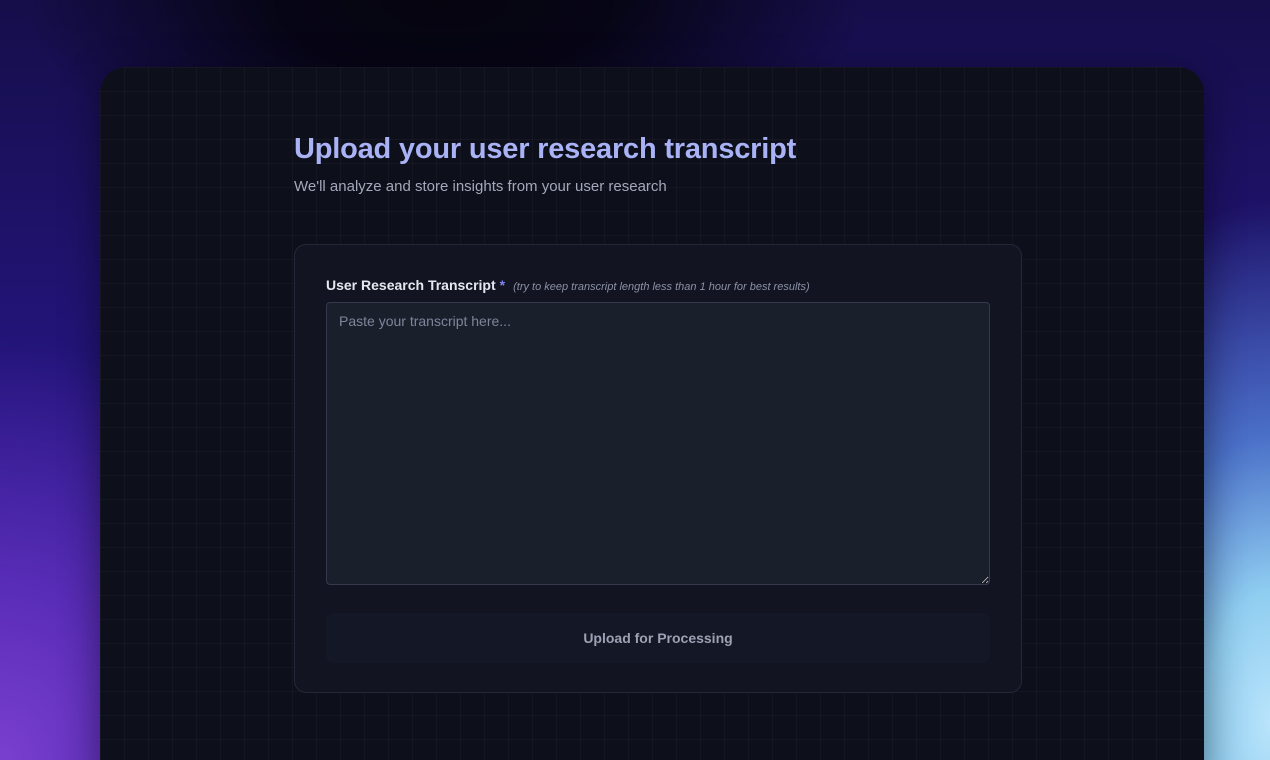 Image resolution: width=1270 pixels, height=760 pixels. Describe the element at coordinates (502, 285) in the screenshot. I see `required-indicator: *` at that location.